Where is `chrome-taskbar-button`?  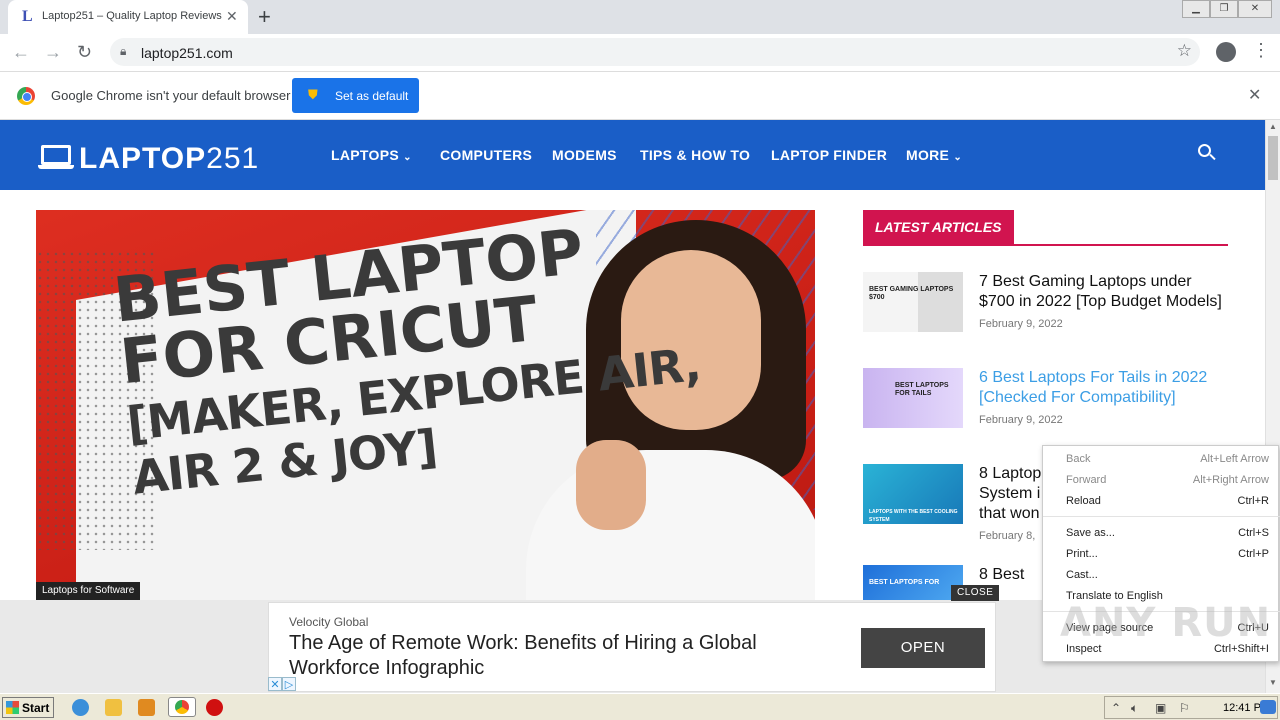
chrome-taskbar-button is located at coordinates (182, 707).